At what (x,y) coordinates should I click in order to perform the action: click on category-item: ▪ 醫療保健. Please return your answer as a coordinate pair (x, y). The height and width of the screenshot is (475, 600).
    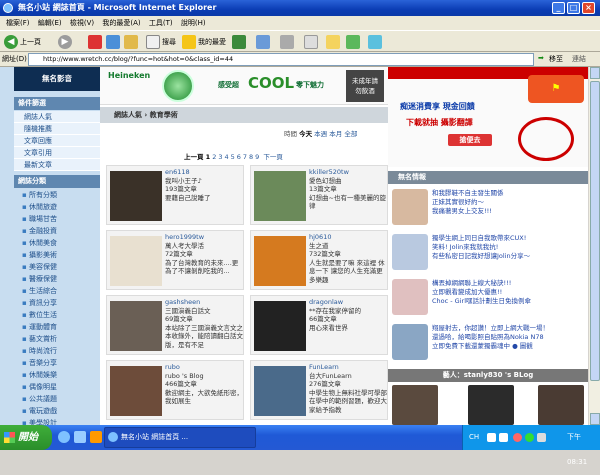
    Looking at the image, I should click on (59, 279).